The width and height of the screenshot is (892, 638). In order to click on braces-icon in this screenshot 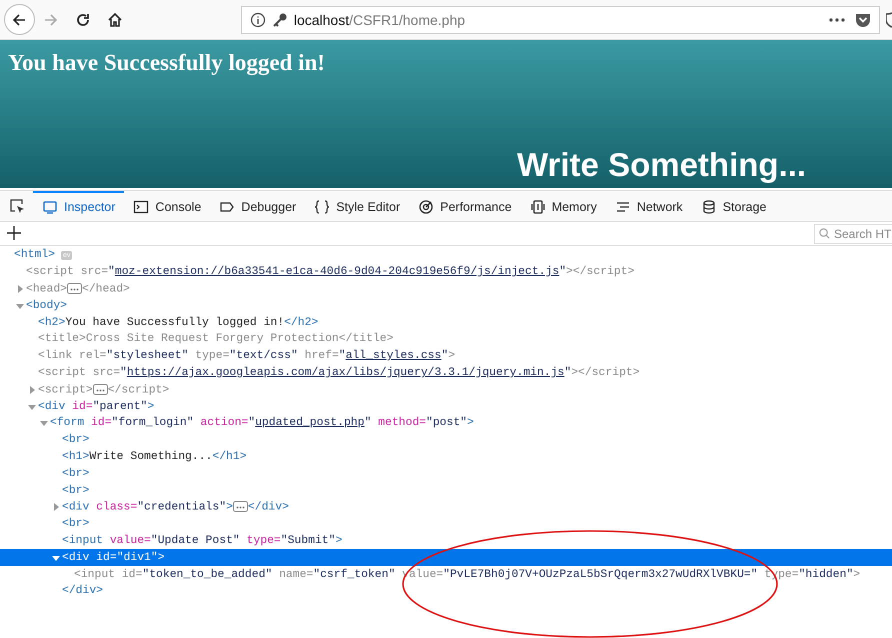, I will do `click(322, 207)`.